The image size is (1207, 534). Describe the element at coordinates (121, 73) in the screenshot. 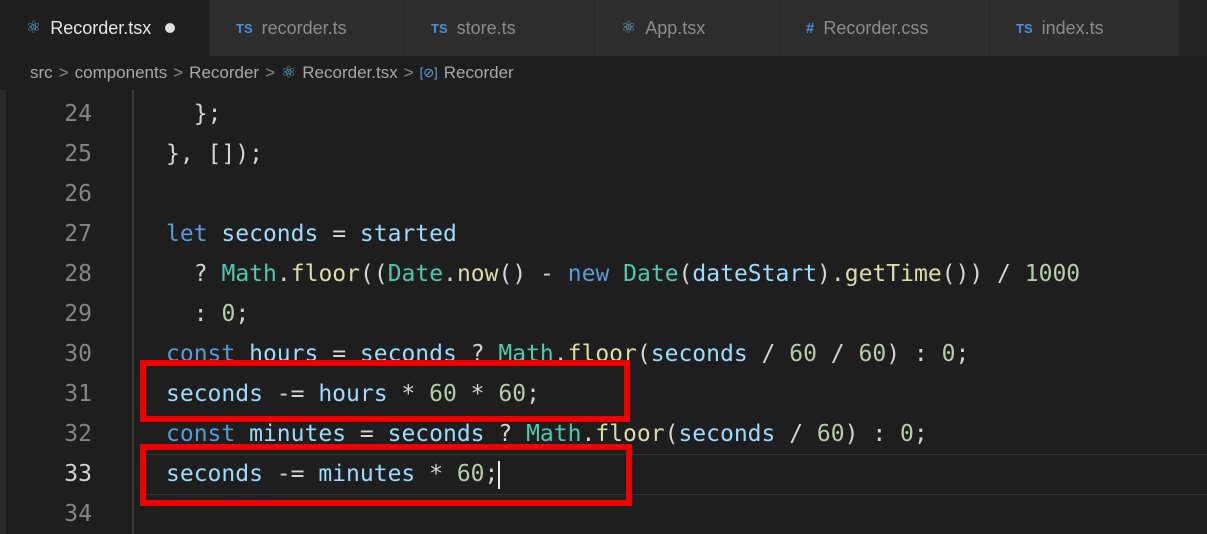

I see `breadcrumb-components: components` at that location.